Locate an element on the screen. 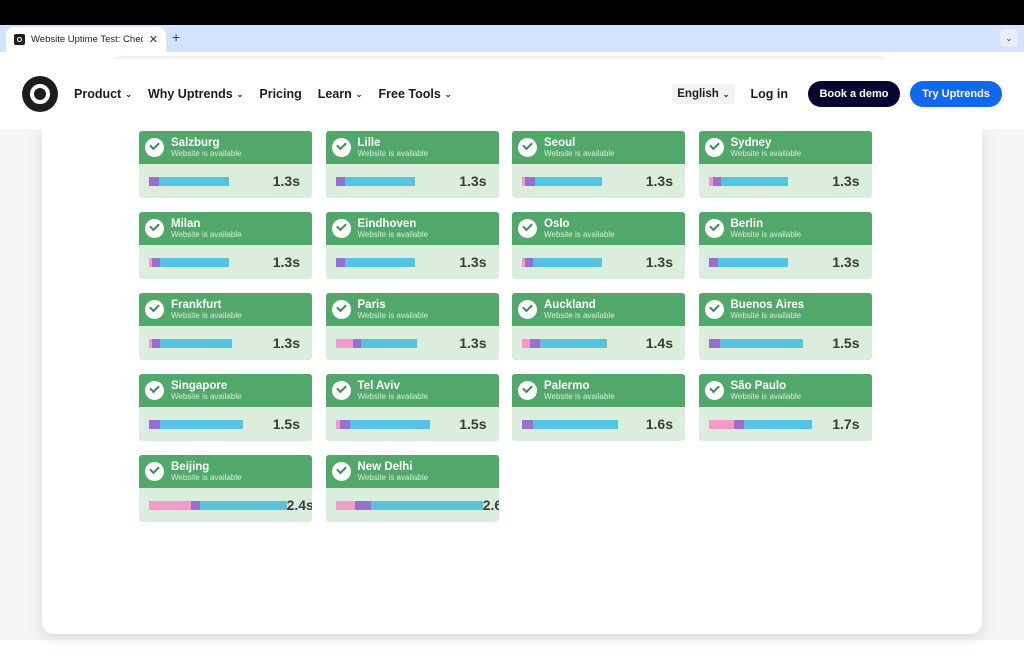 Image resolution: width=1024 pixels, height=665 pixels. location-card: Beijing Website is available 2.4s is located at coordinates (225, 488).